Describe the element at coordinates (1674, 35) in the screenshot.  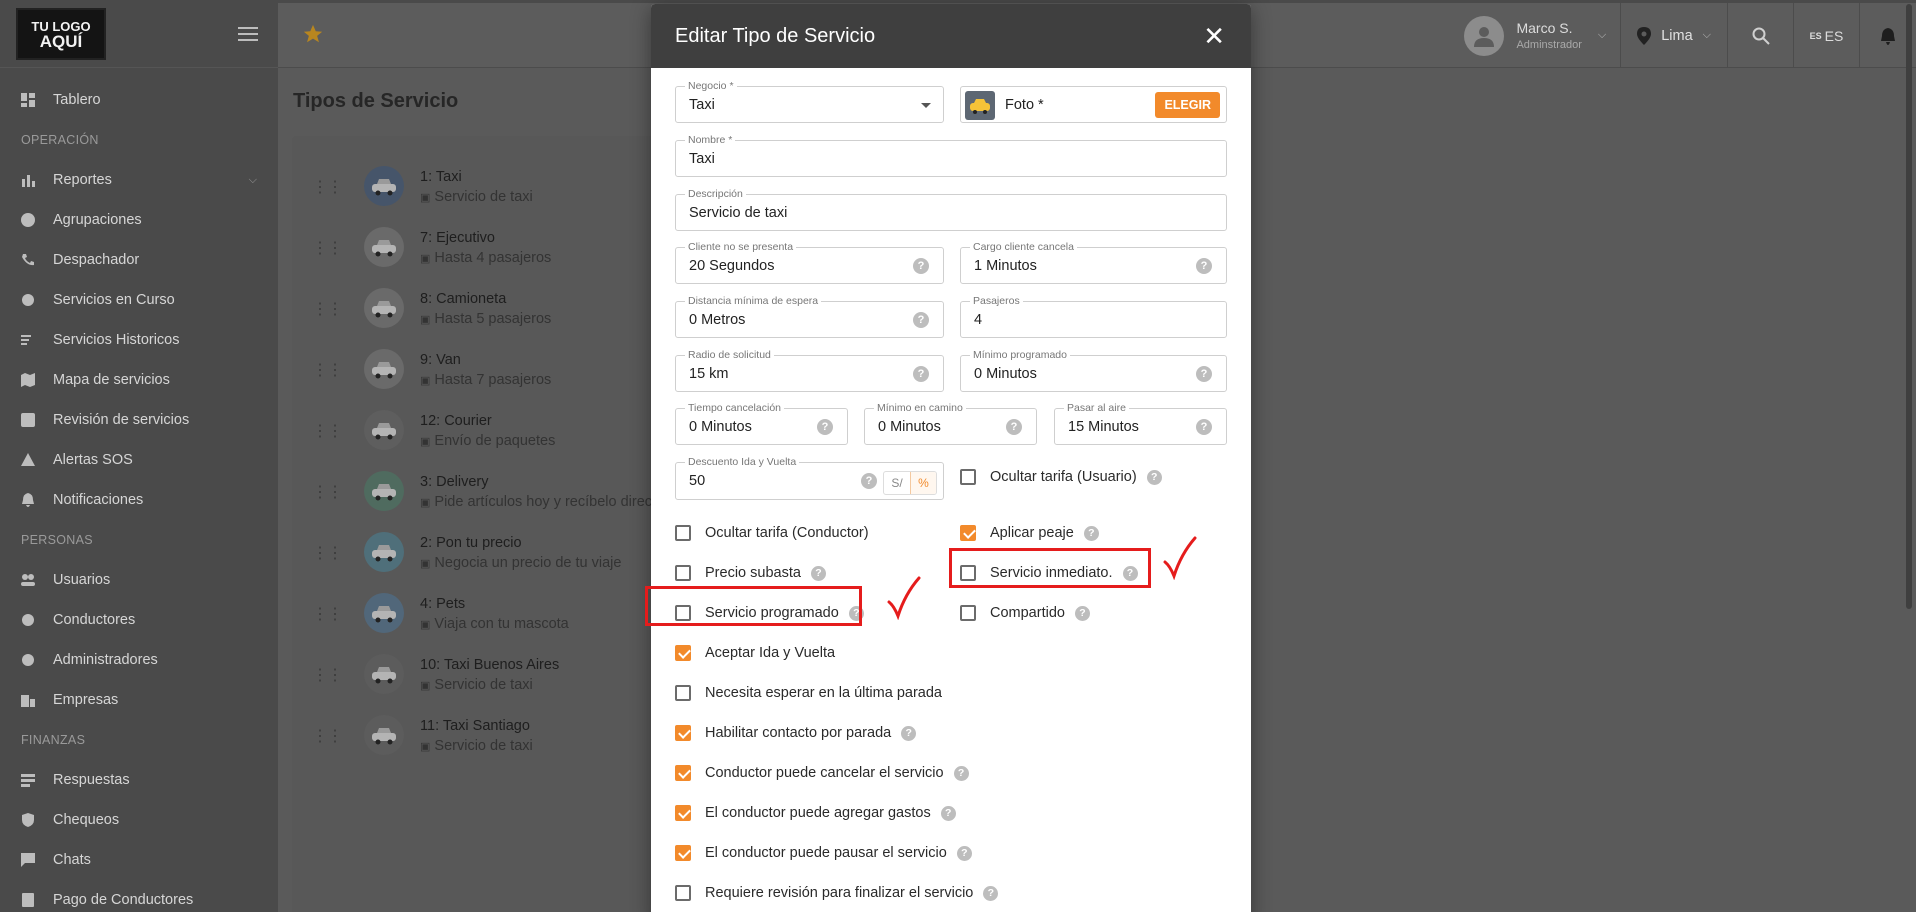
I see `location-selector: Lima ⌵` at that location.